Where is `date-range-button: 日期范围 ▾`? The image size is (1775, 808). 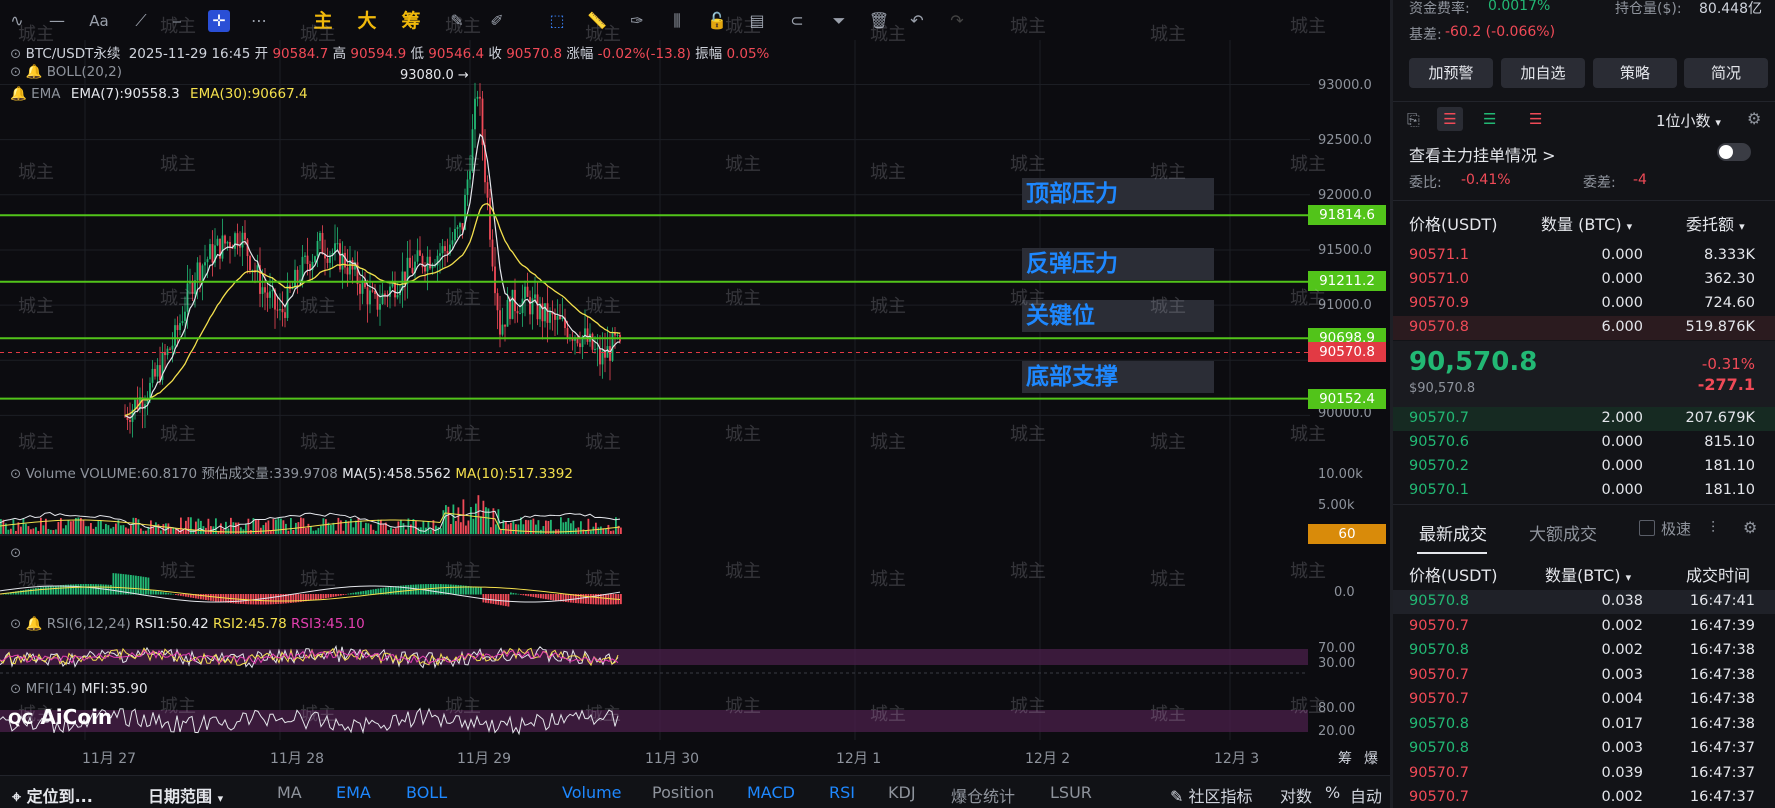
date-range-button: 日期范围 ▾ is located at coordinates (185, 795).